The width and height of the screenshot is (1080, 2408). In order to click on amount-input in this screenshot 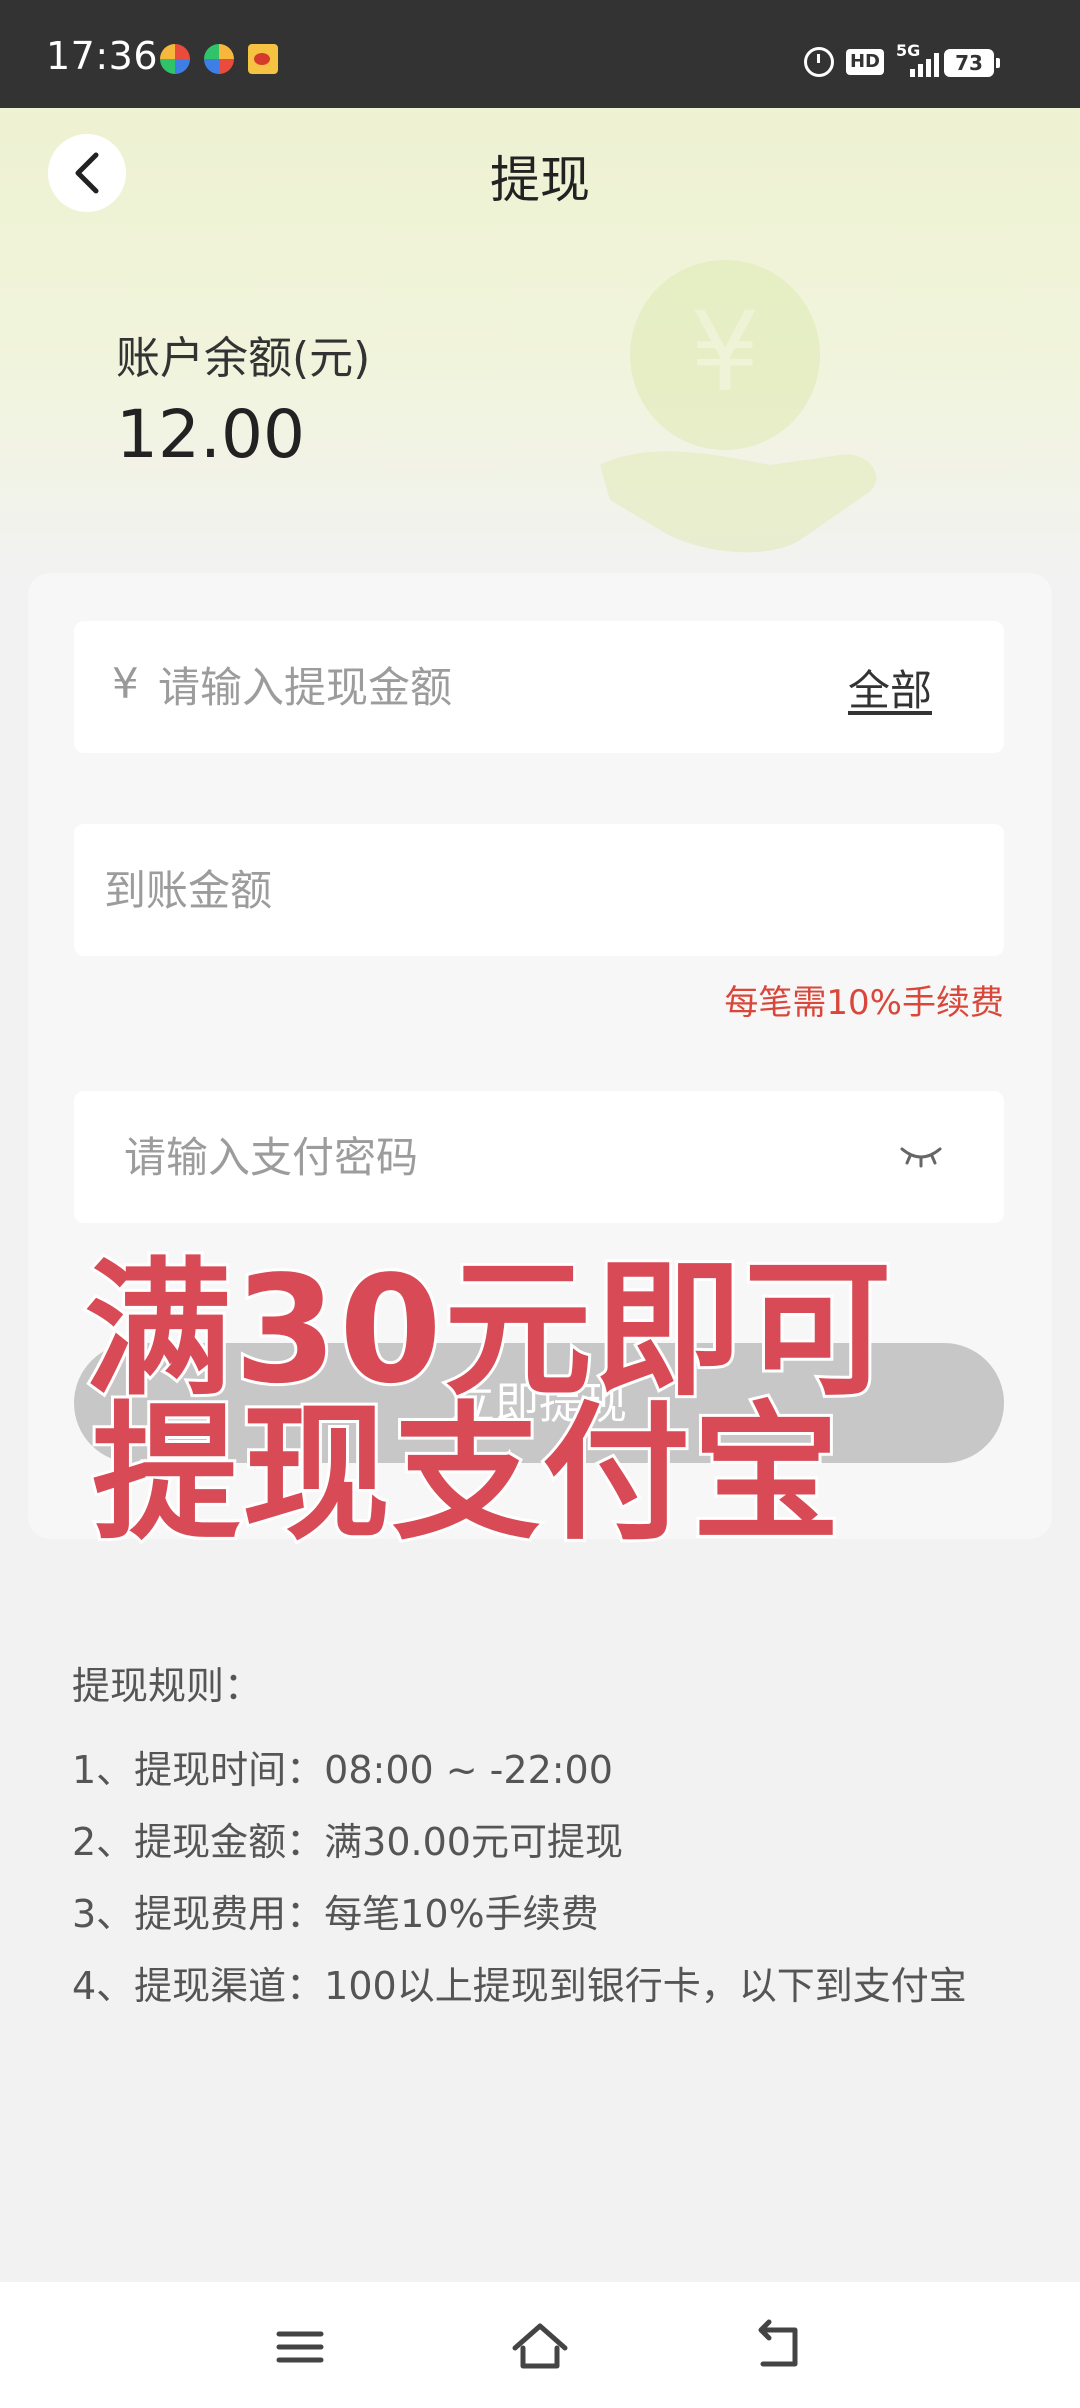, I will do `click(468, 687)`.